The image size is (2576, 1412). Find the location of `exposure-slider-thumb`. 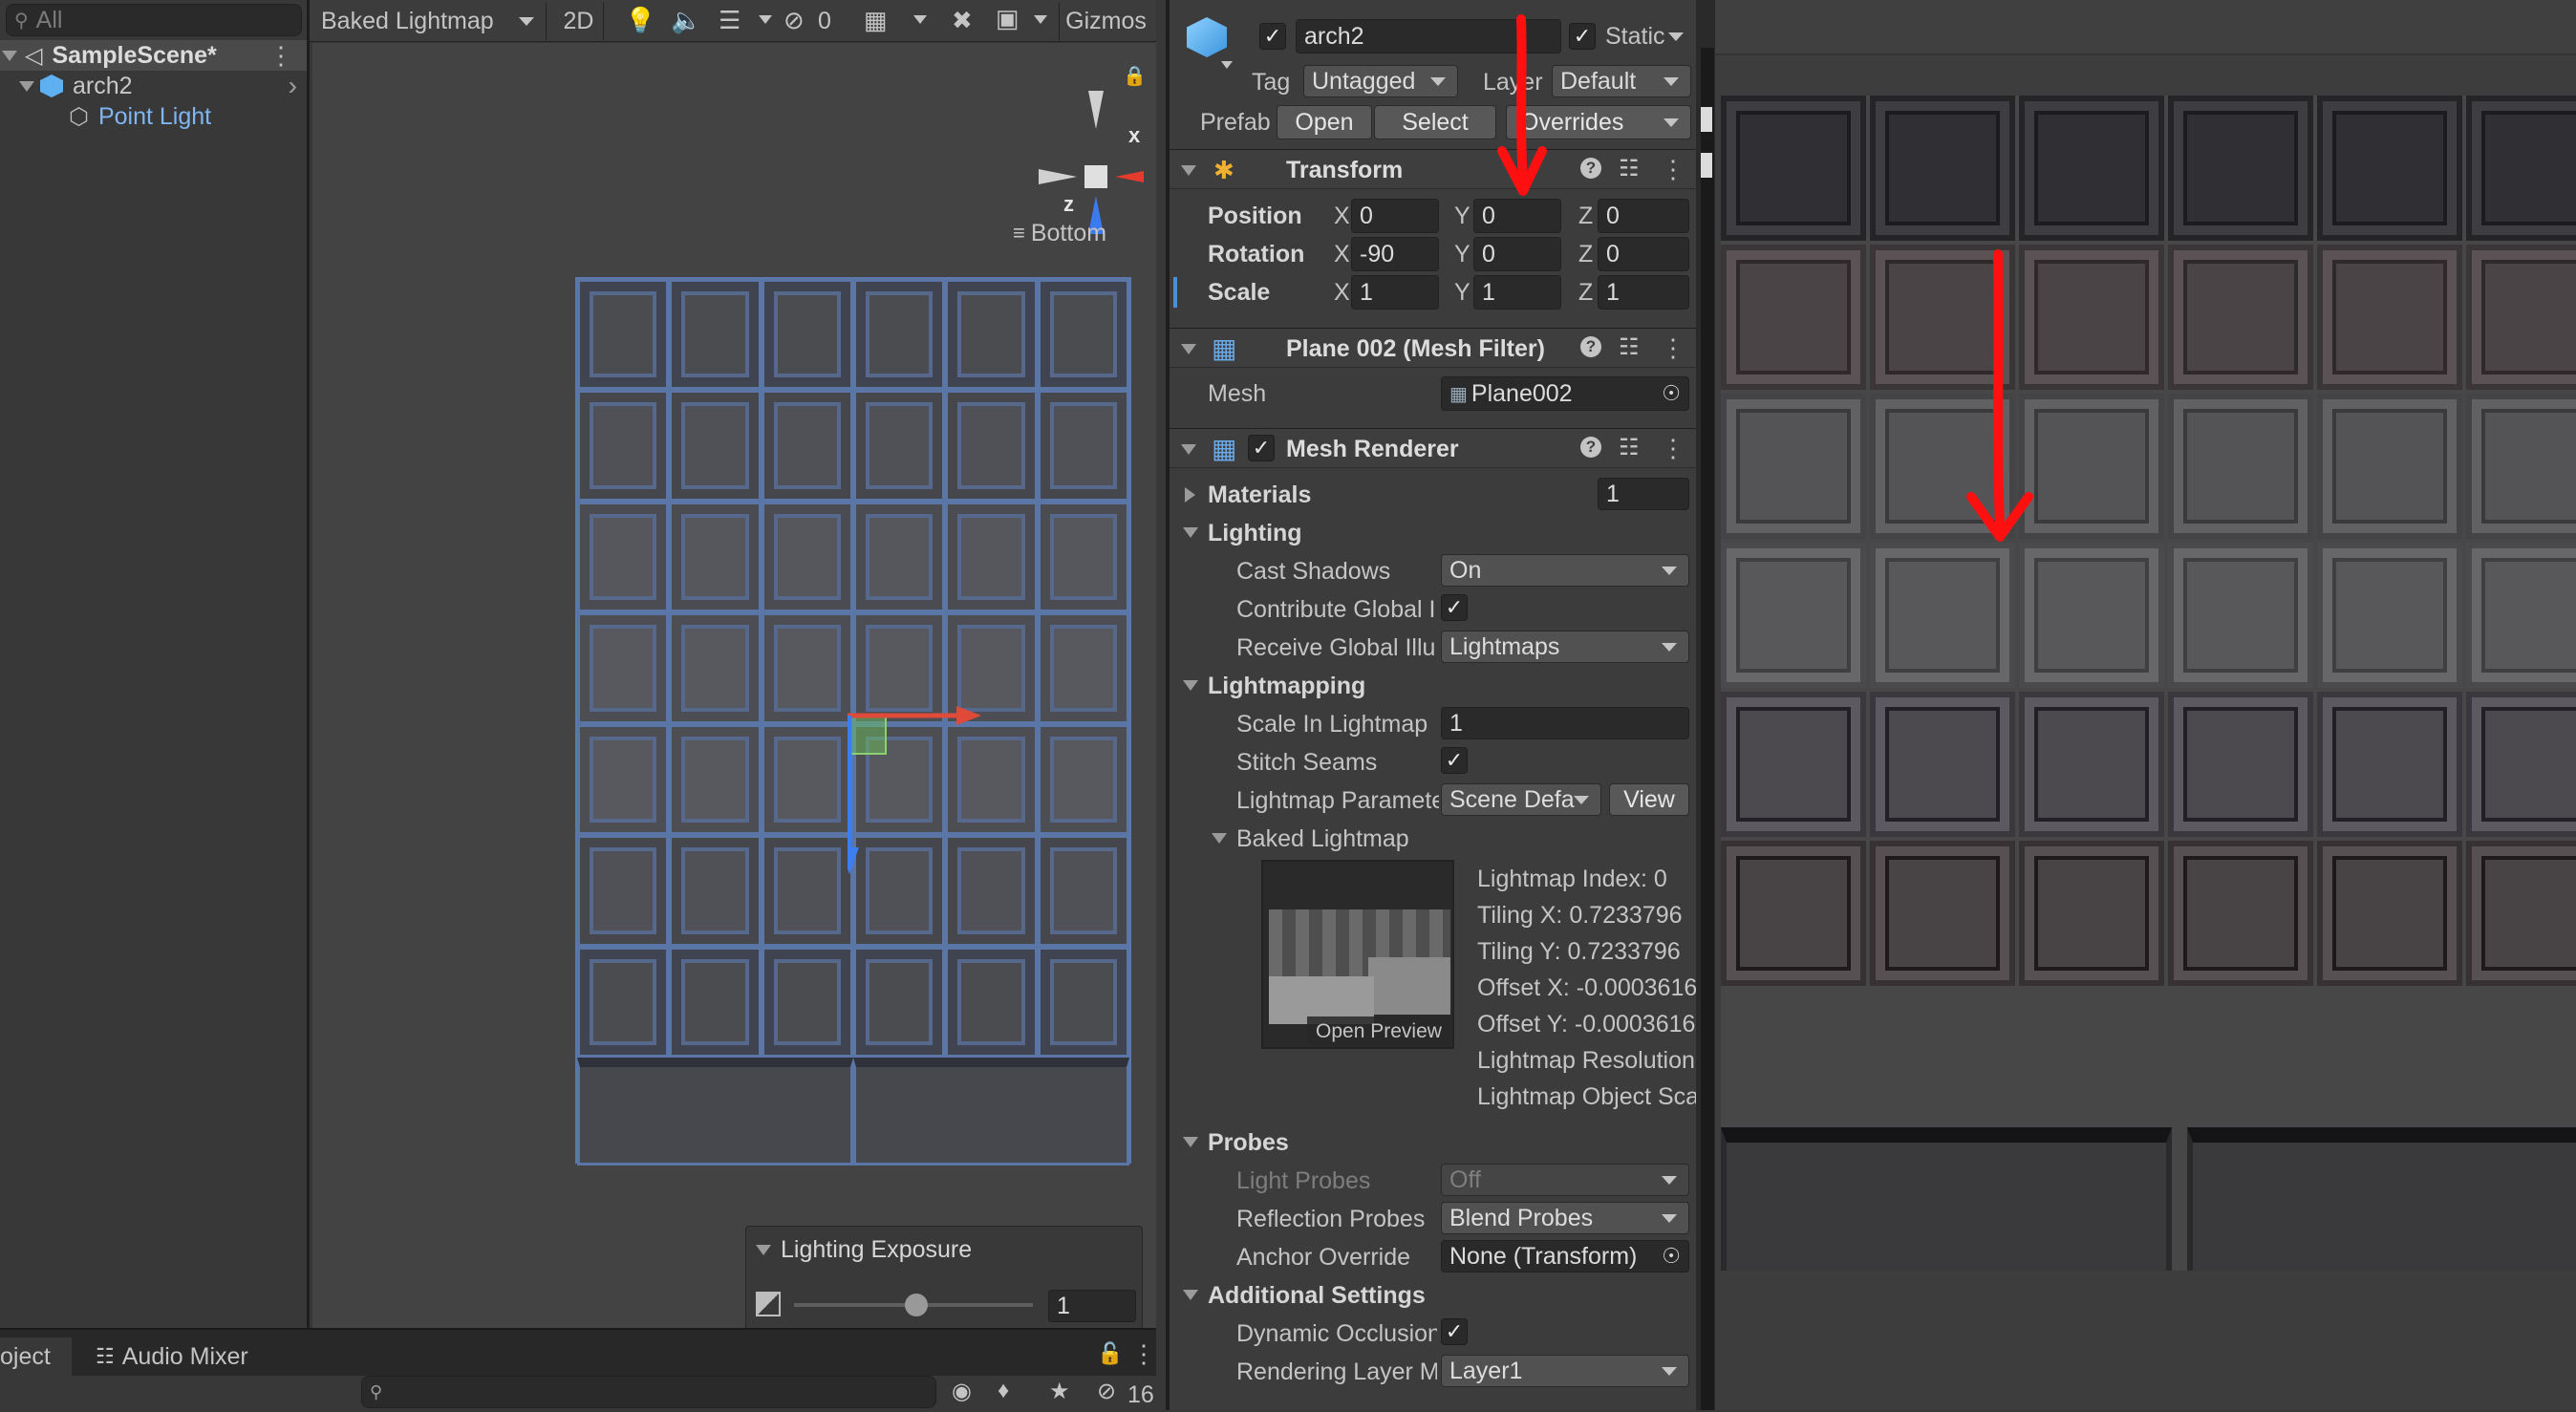

exposure-slider-thumb is located at coordinates (916, 1305).